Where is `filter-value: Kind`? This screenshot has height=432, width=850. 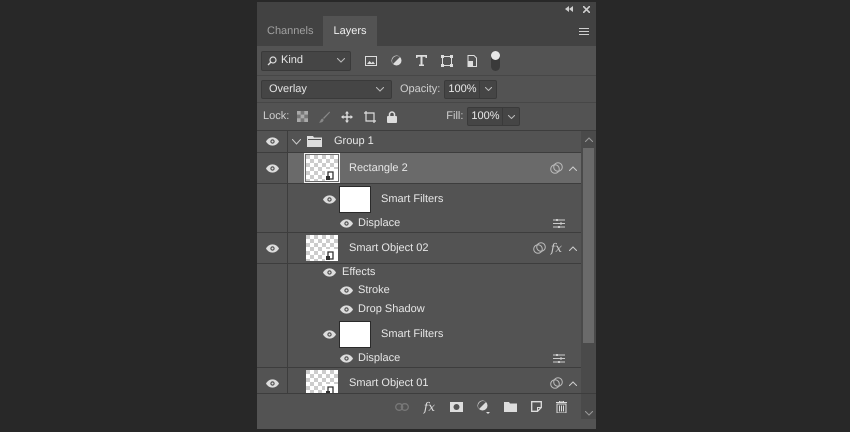
filter-value: Kind is located at coordinates (292, 60).